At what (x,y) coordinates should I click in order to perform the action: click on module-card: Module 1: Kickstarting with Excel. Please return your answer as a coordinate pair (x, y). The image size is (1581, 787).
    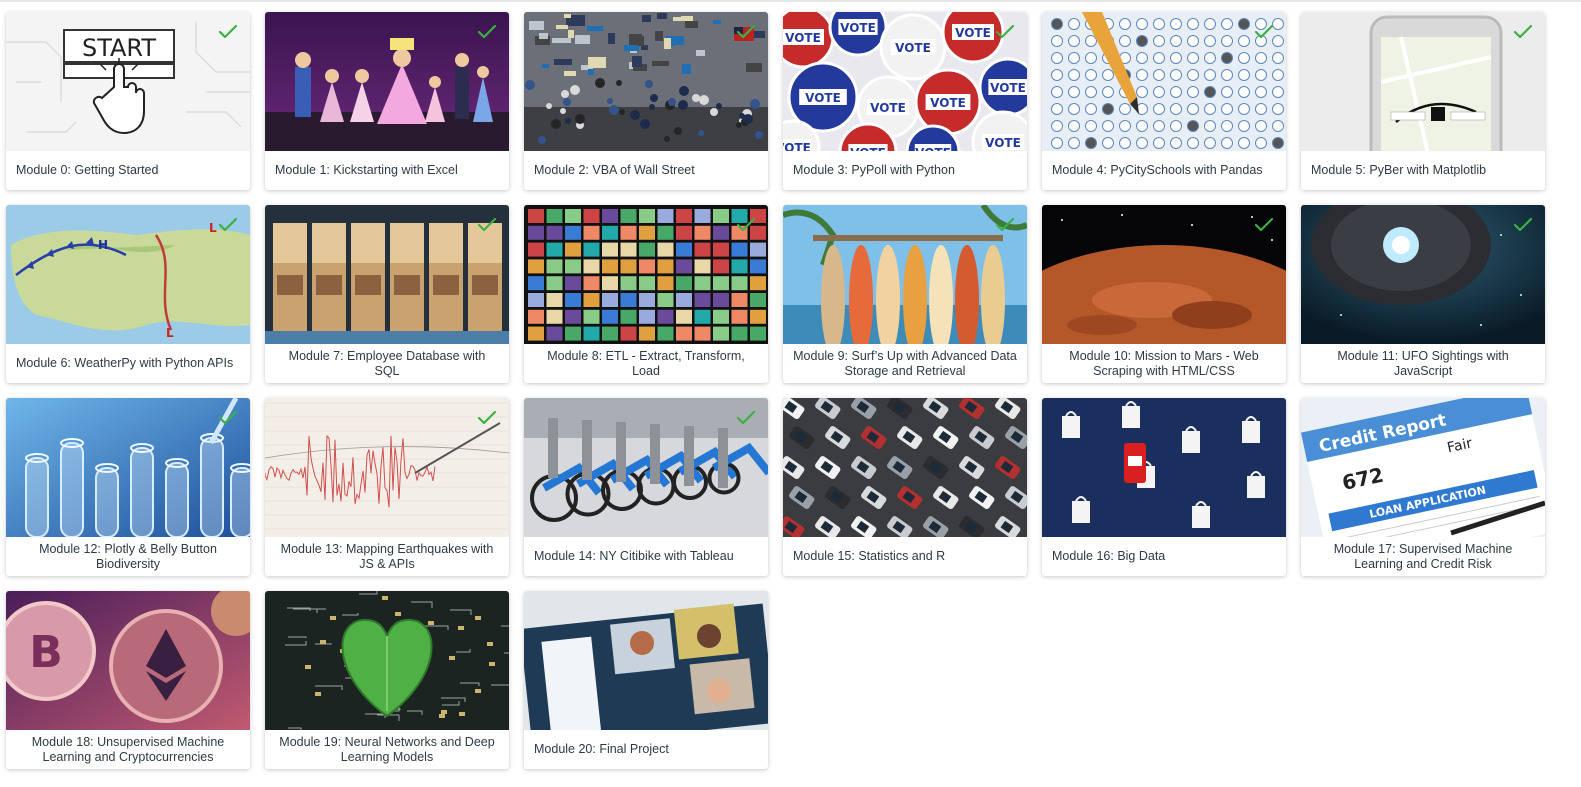
    Looking at the image, I should click on (387, 101).